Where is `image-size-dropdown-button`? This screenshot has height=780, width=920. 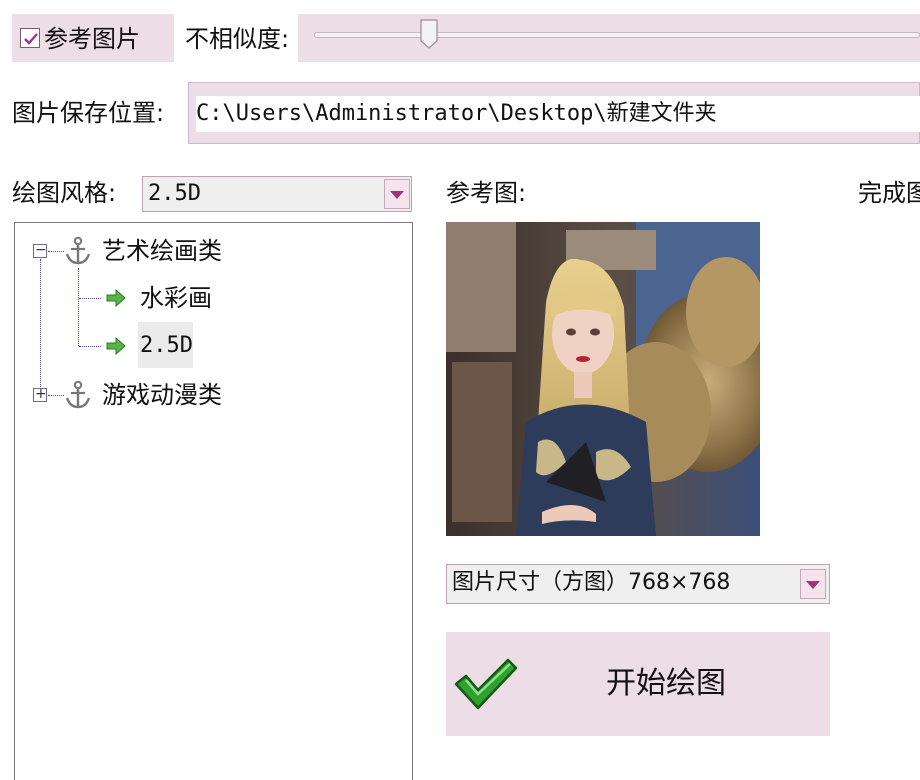 image-size-dropdown-button is located at coordinates (813, 584).